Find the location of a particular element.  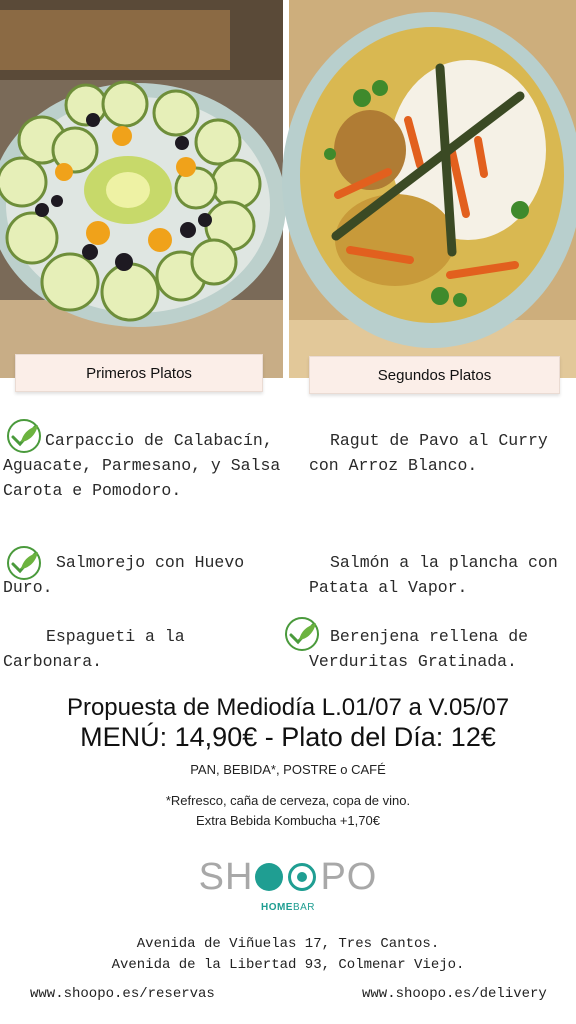

second-courses-label: Segundos Platos is located at coordinates (434, 375).